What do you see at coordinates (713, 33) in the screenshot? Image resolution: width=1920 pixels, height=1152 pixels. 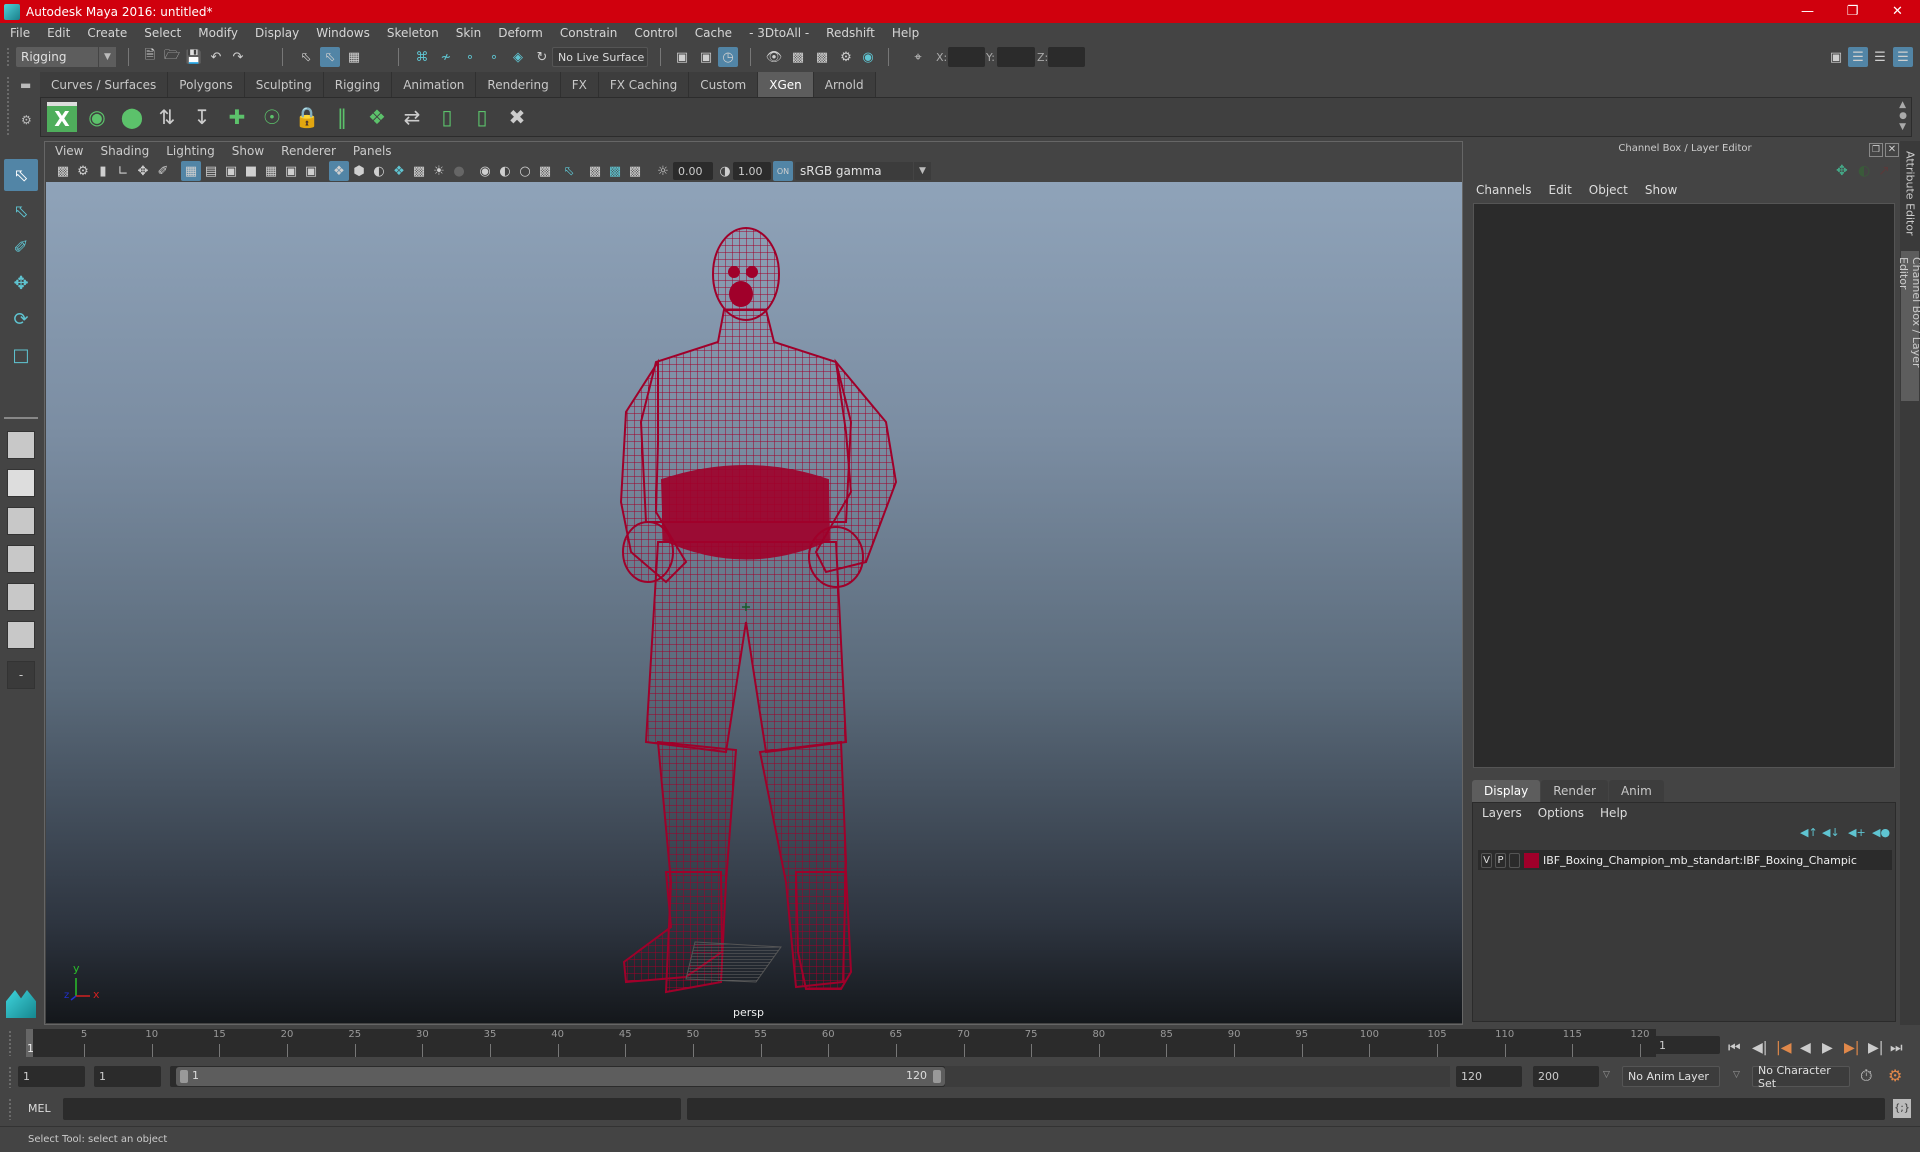 I see `menu-cache: Cache` at bounding box center [713, 33].